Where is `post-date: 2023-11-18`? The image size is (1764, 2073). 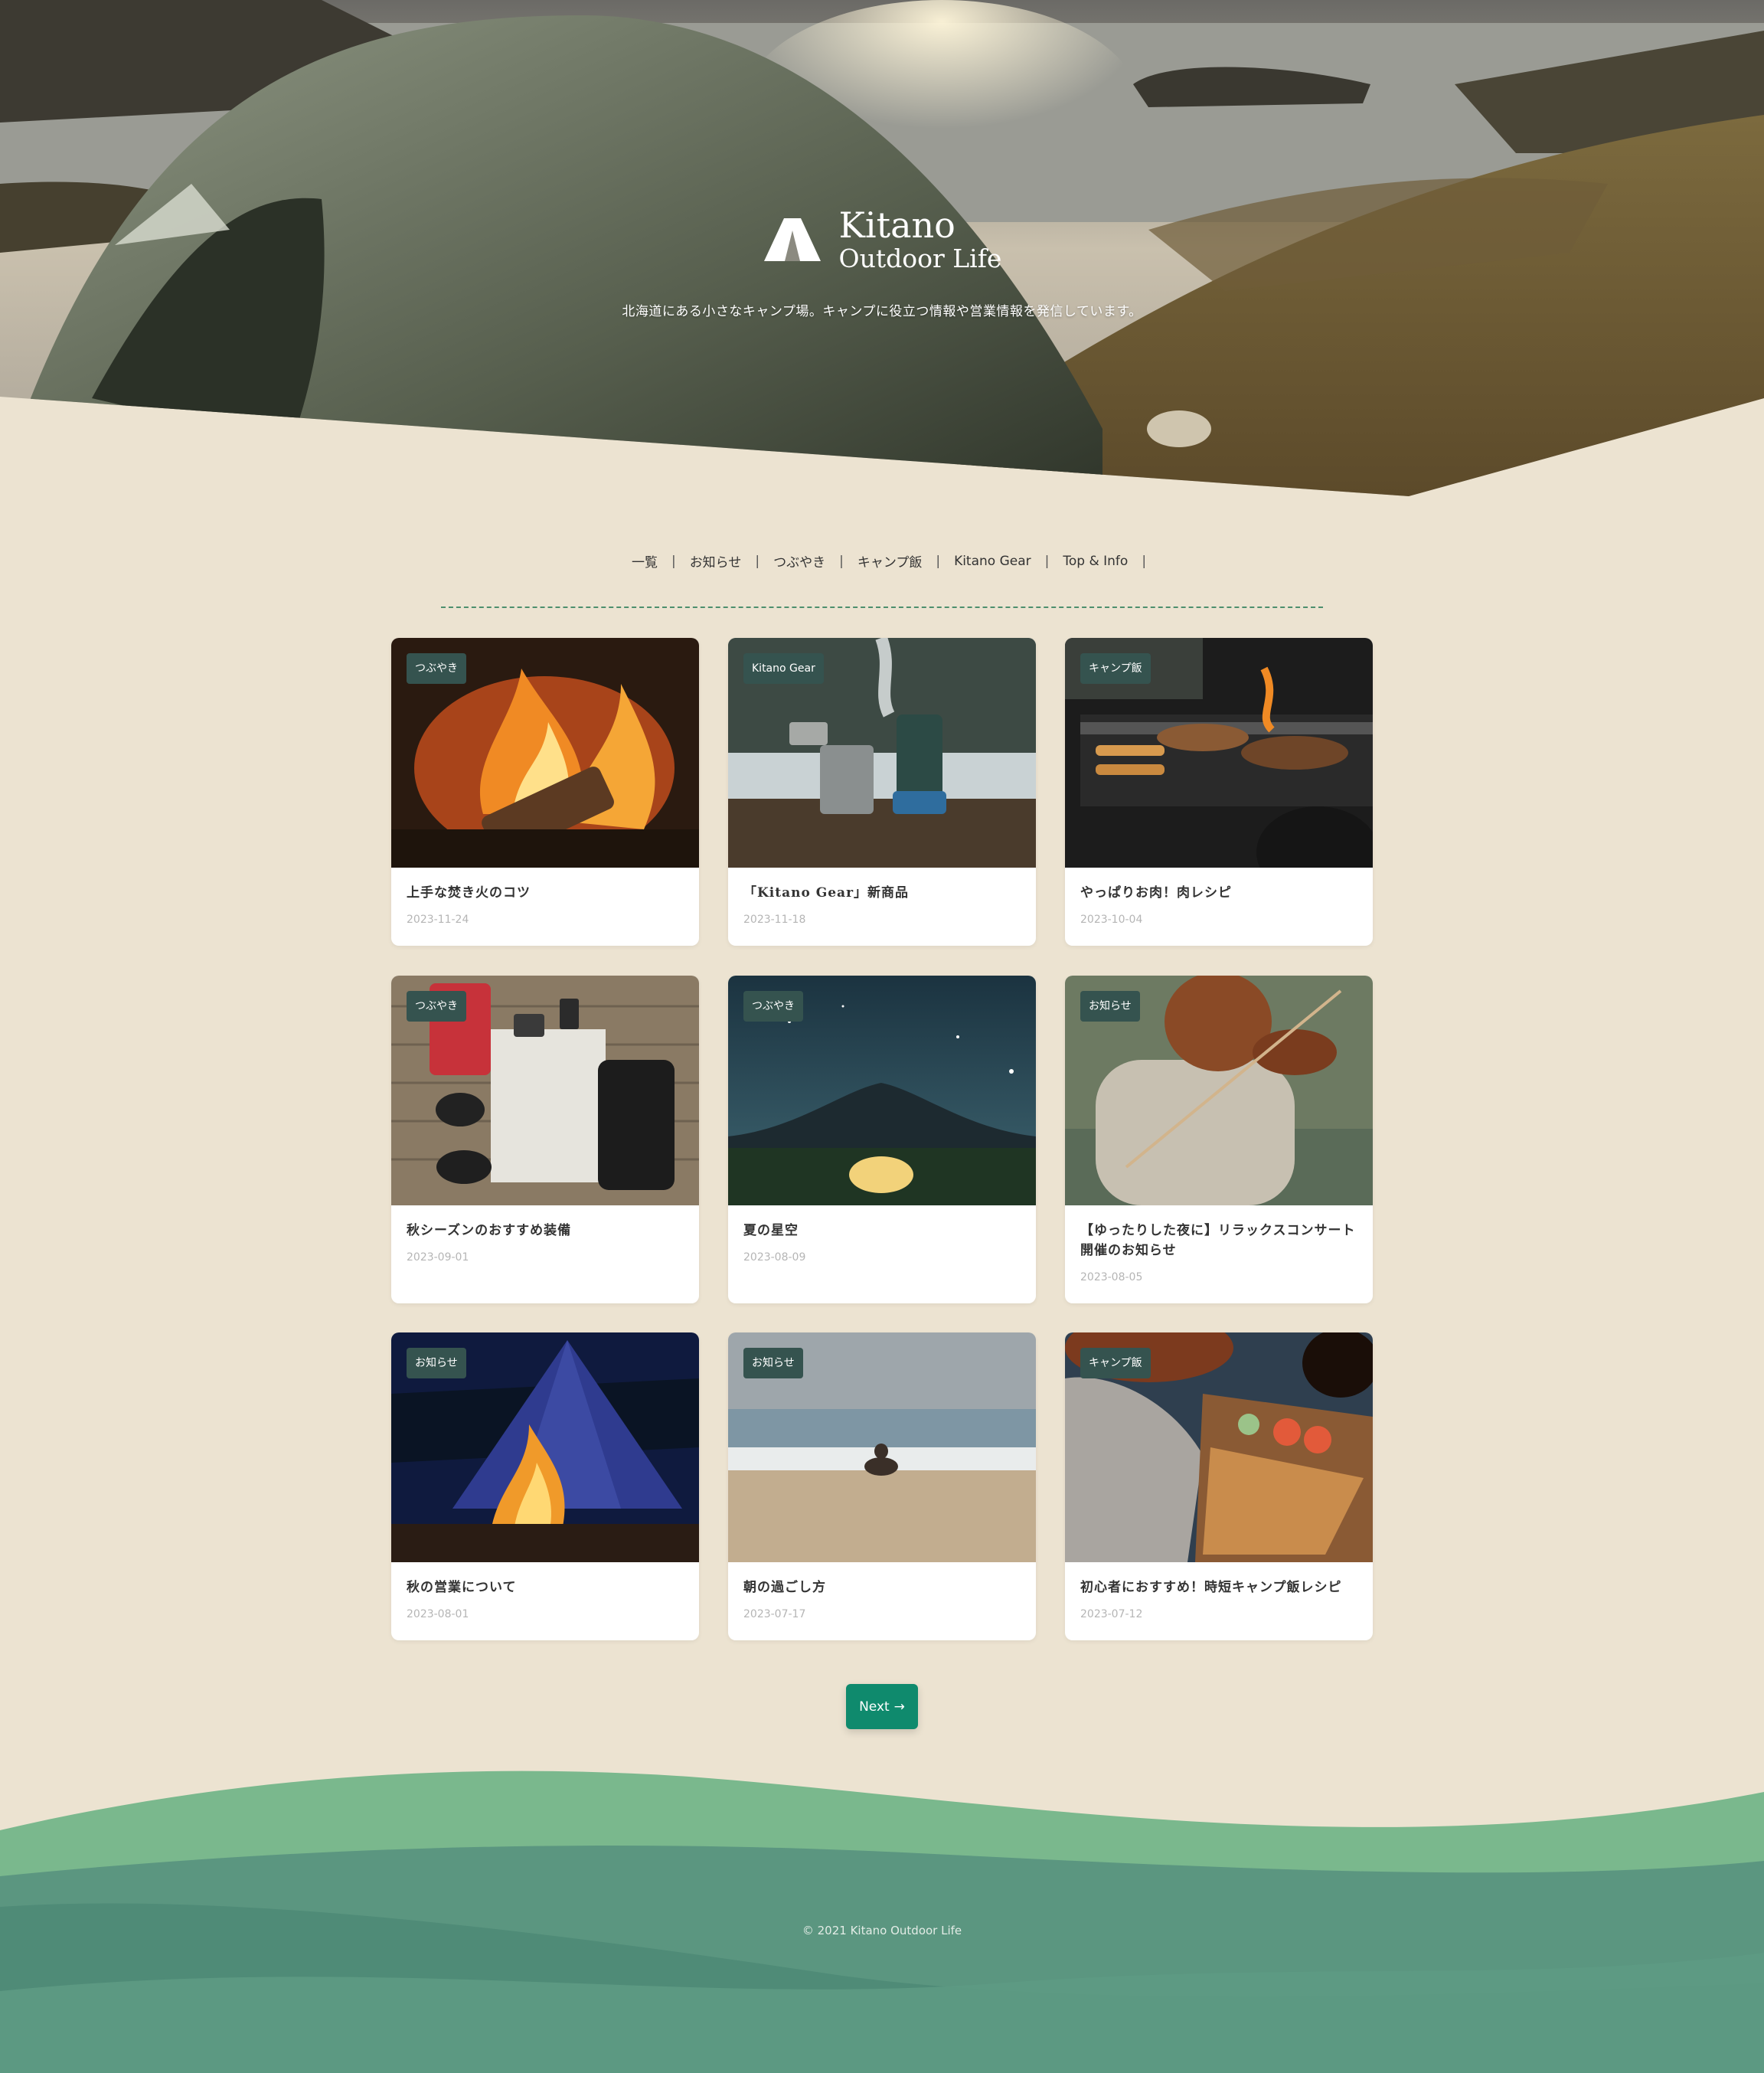
post-date: 2023-11-18 is located at coordinates (774, 920).